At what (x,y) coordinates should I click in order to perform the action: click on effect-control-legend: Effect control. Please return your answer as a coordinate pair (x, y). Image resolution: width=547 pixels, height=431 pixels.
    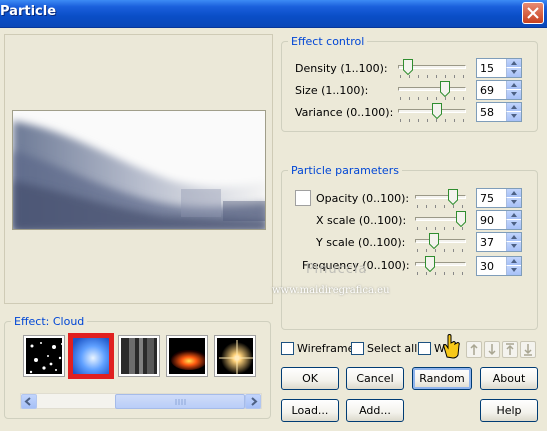
    Looking at the image, I should click on (328, 41).